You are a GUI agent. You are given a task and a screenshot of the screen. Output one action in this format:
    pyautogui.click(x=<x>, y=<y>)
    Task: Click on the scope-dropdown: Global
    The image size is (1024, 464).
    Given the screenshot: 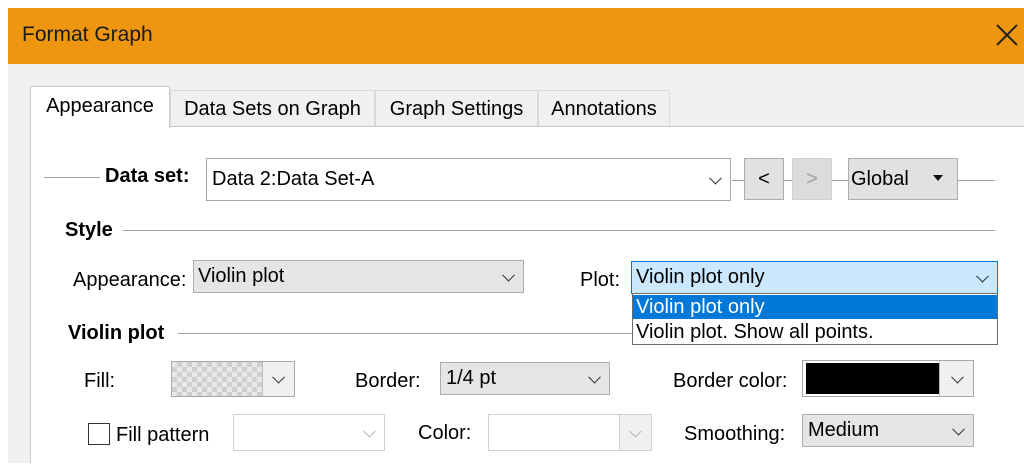 What is the action you would take?
    pyautogui.click(x=903, y=179)
    